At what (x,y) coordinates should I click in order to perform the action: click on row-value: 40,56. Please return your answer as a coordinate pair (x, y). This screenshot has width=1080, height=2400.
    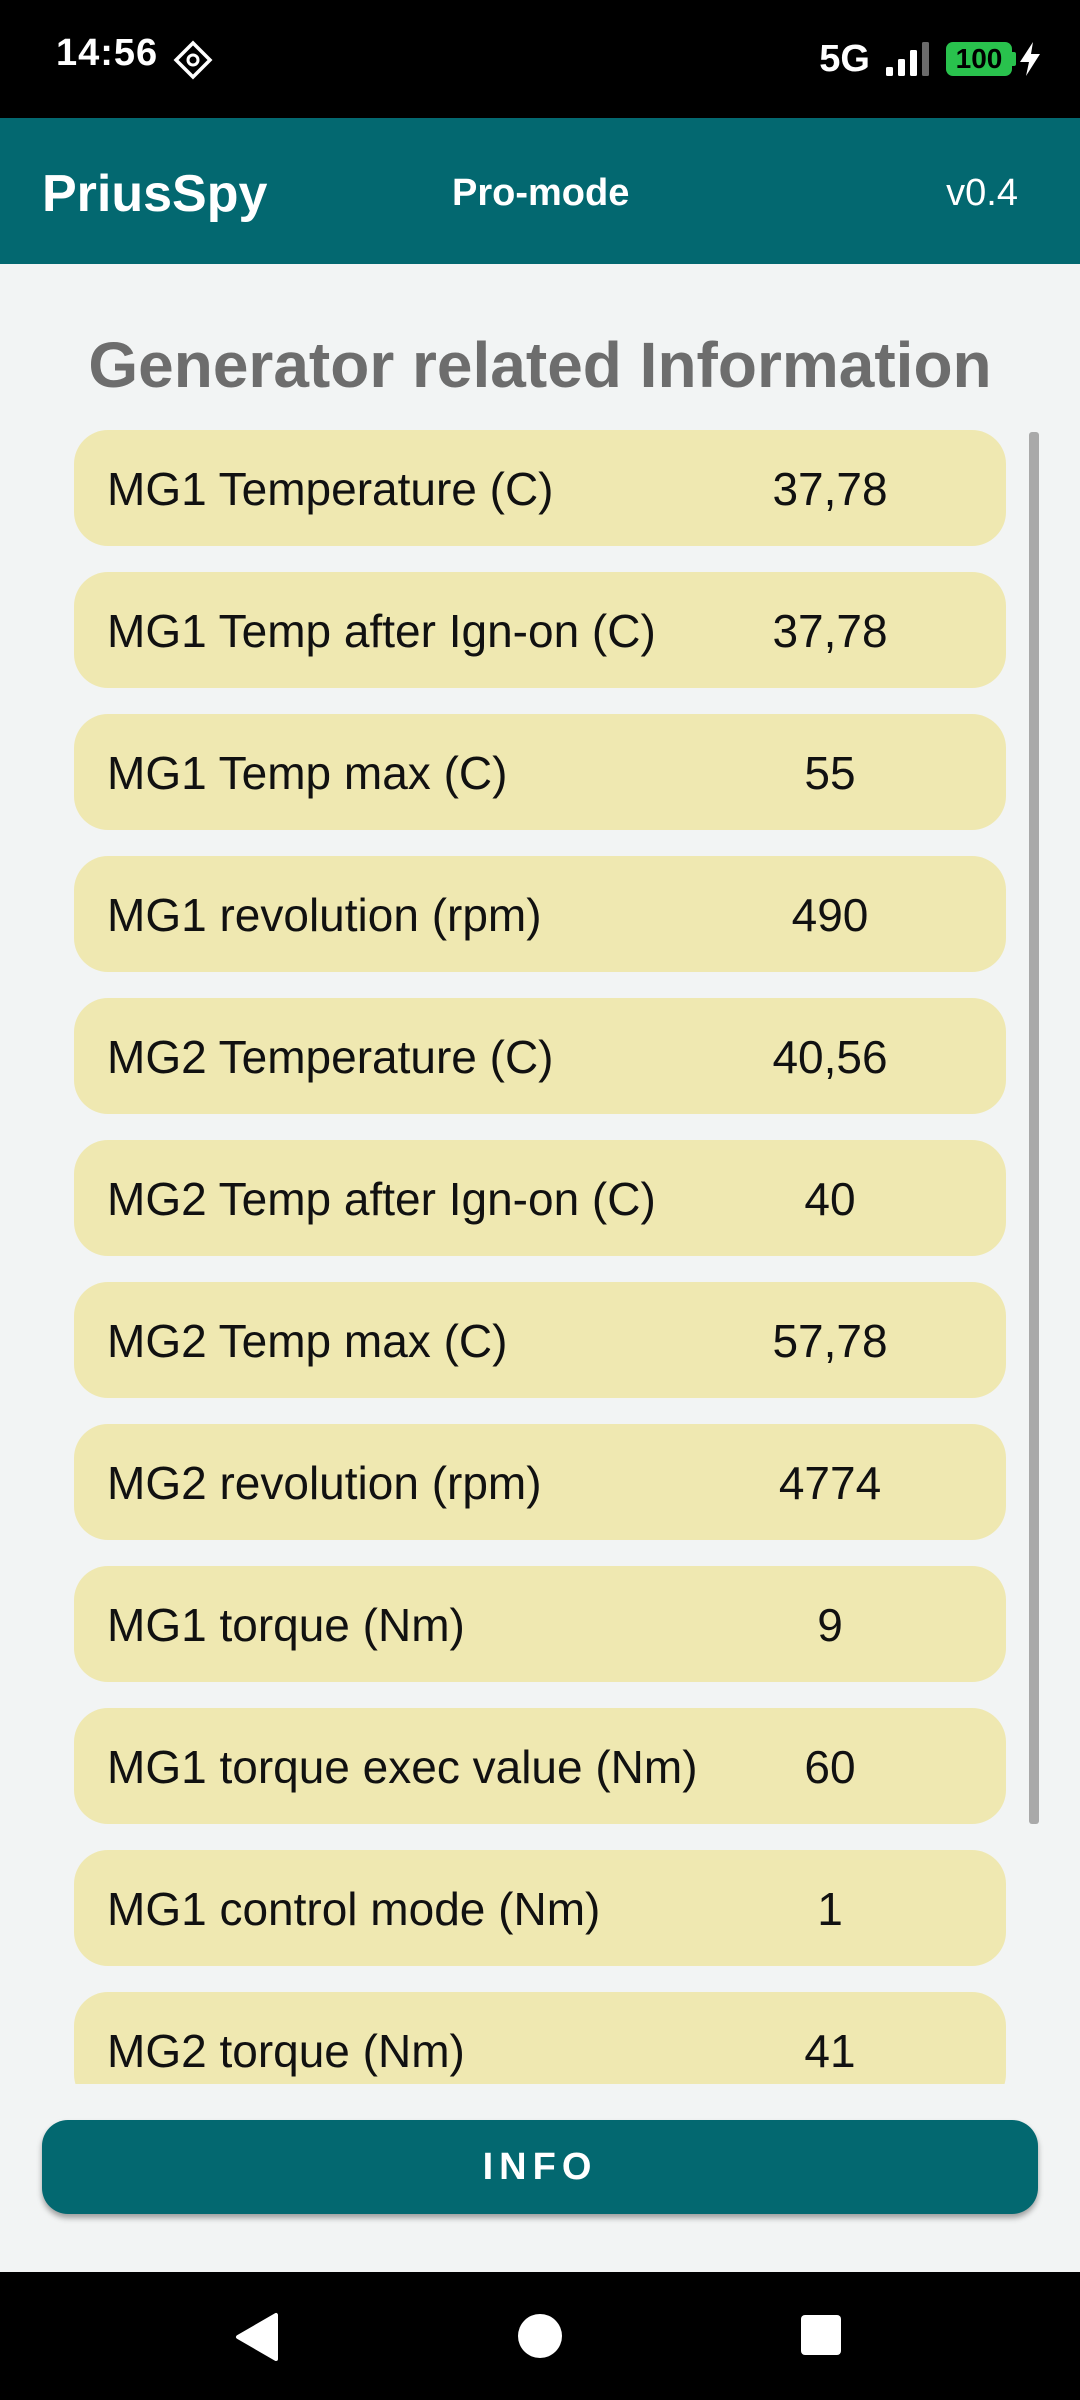
    Looking at the image, I should click on (830, 1057).